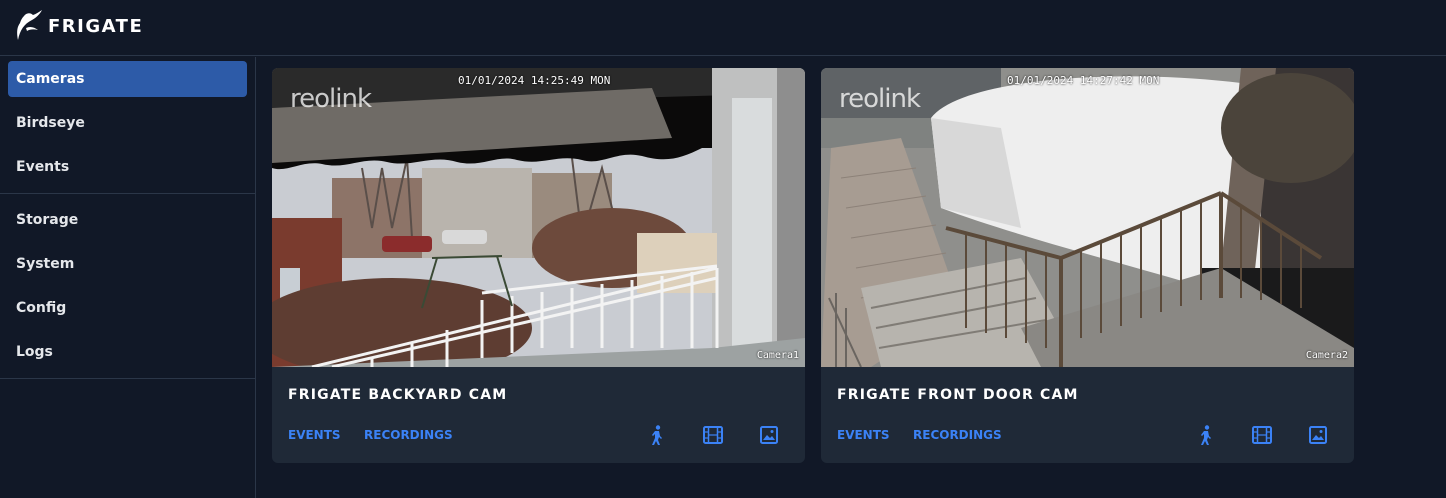  I want to click on sidebar-item-birdseye: Birdseye, so click(127, 123).